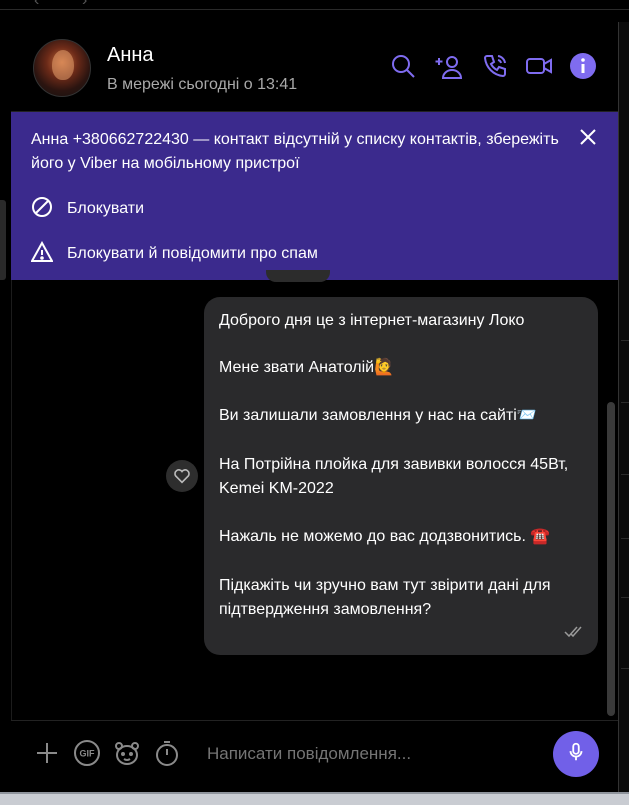 This screenshot has width=629, height=805. I want to click on add-participant-icon, so click(449, 66).